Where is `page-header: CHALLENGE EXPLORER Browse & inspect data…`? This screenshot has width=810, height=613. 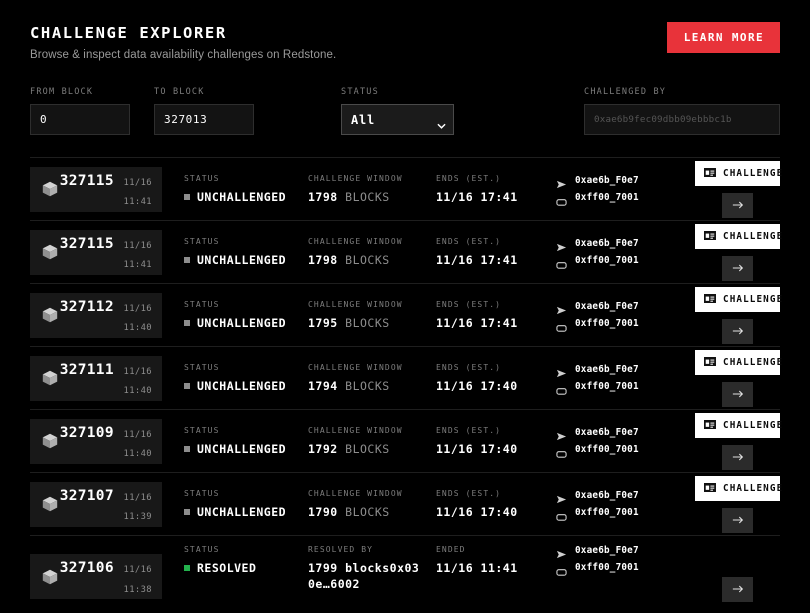
page-header: CHALLENGE EXPLORER Browse & inspect data… is located at coordinates (405, 30).